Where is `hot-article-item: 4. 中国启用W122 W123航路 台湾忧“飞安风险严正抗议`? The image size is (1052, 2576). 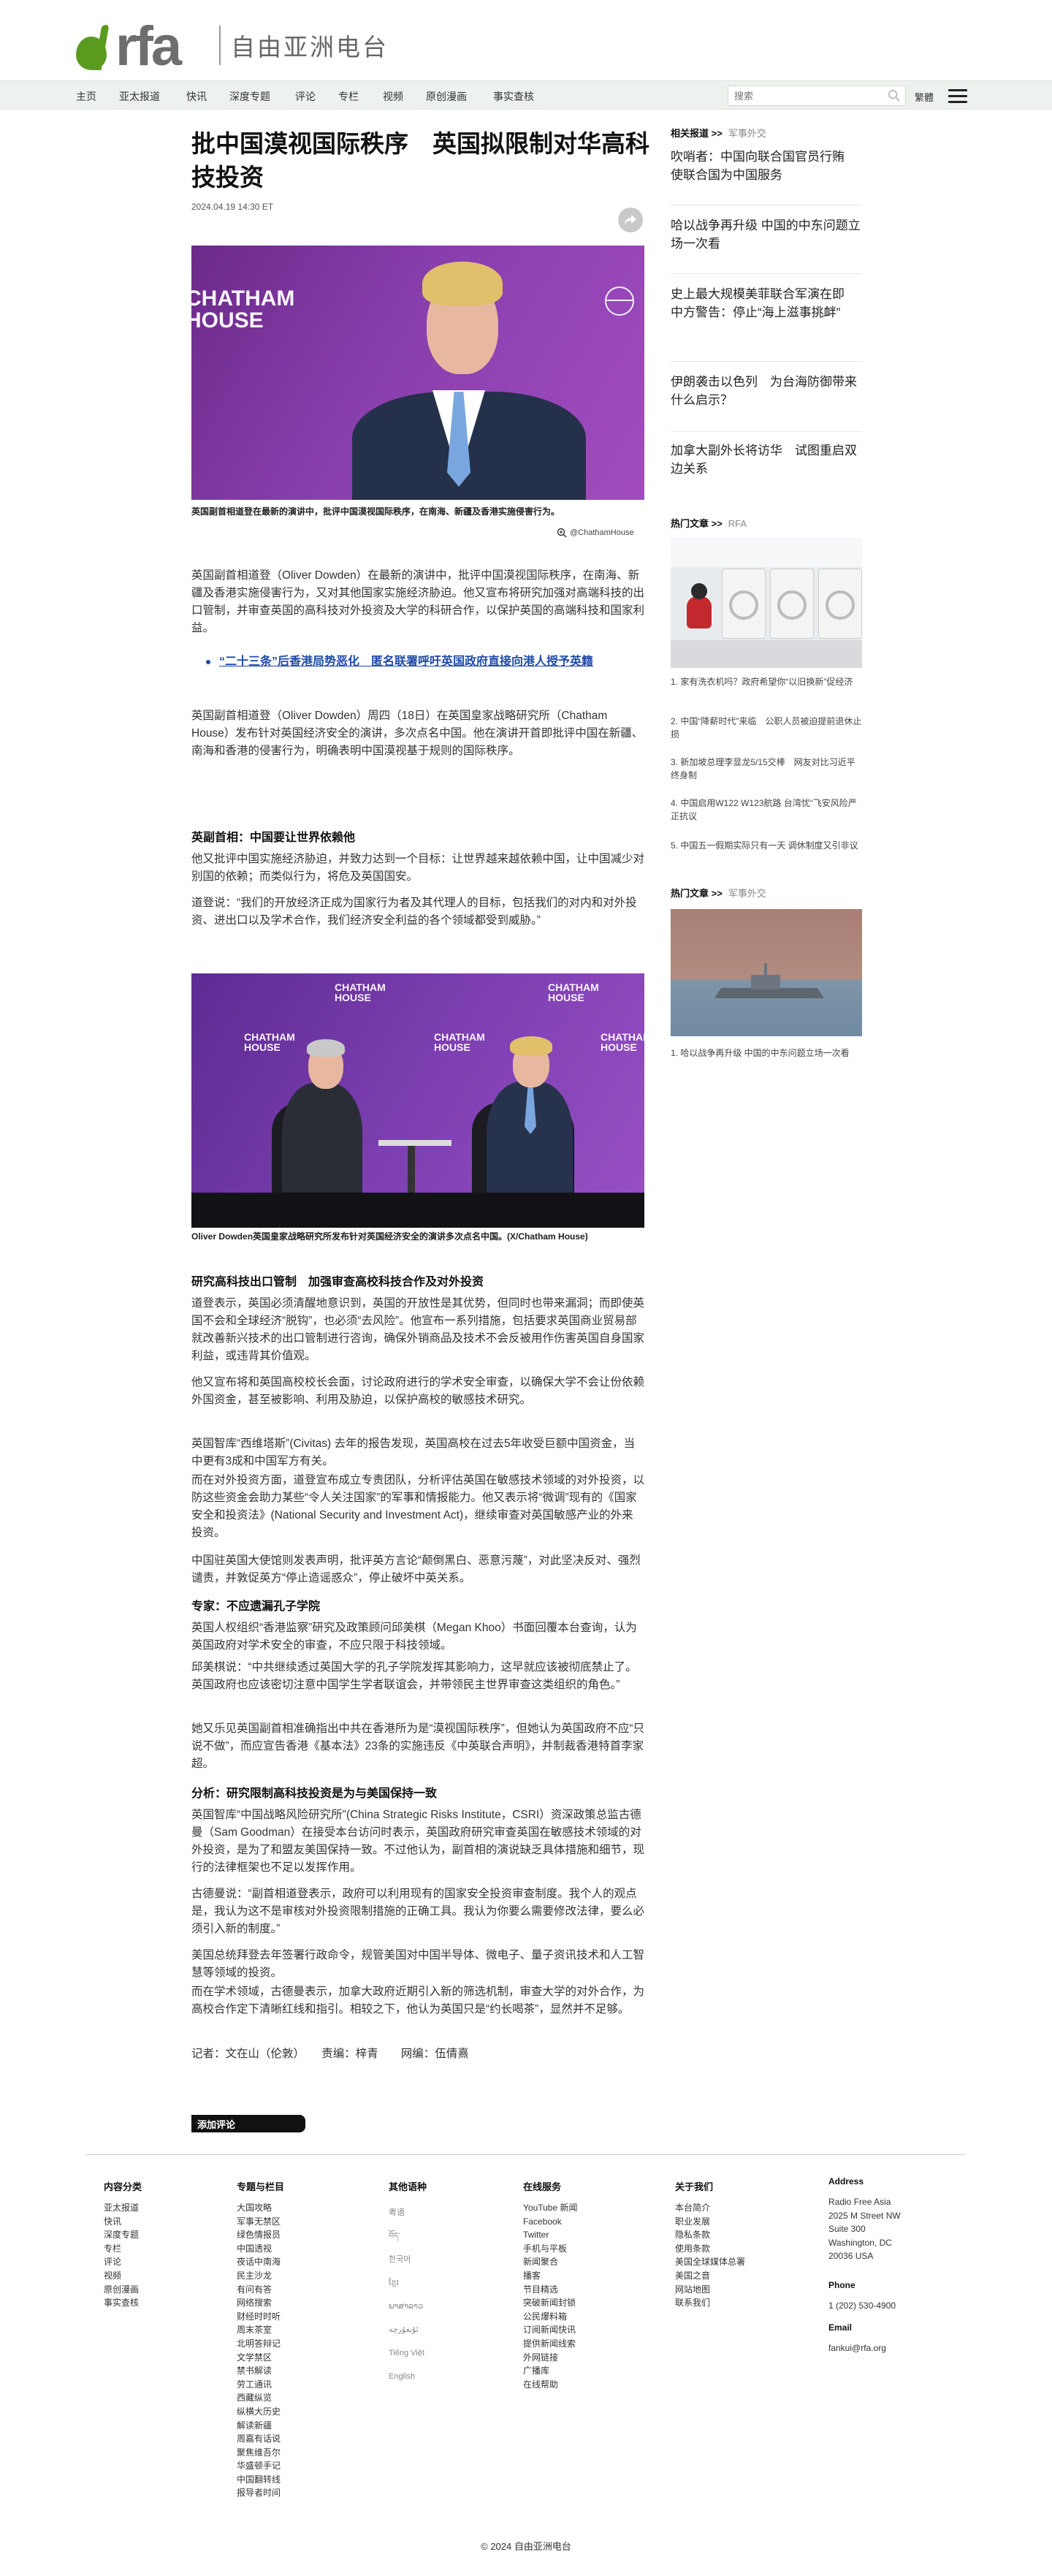 hot-article-item: 4. 中国启用W122 W123航路 台湾忧“飞安风险严正抗议 is located at coordinates (766, 810).